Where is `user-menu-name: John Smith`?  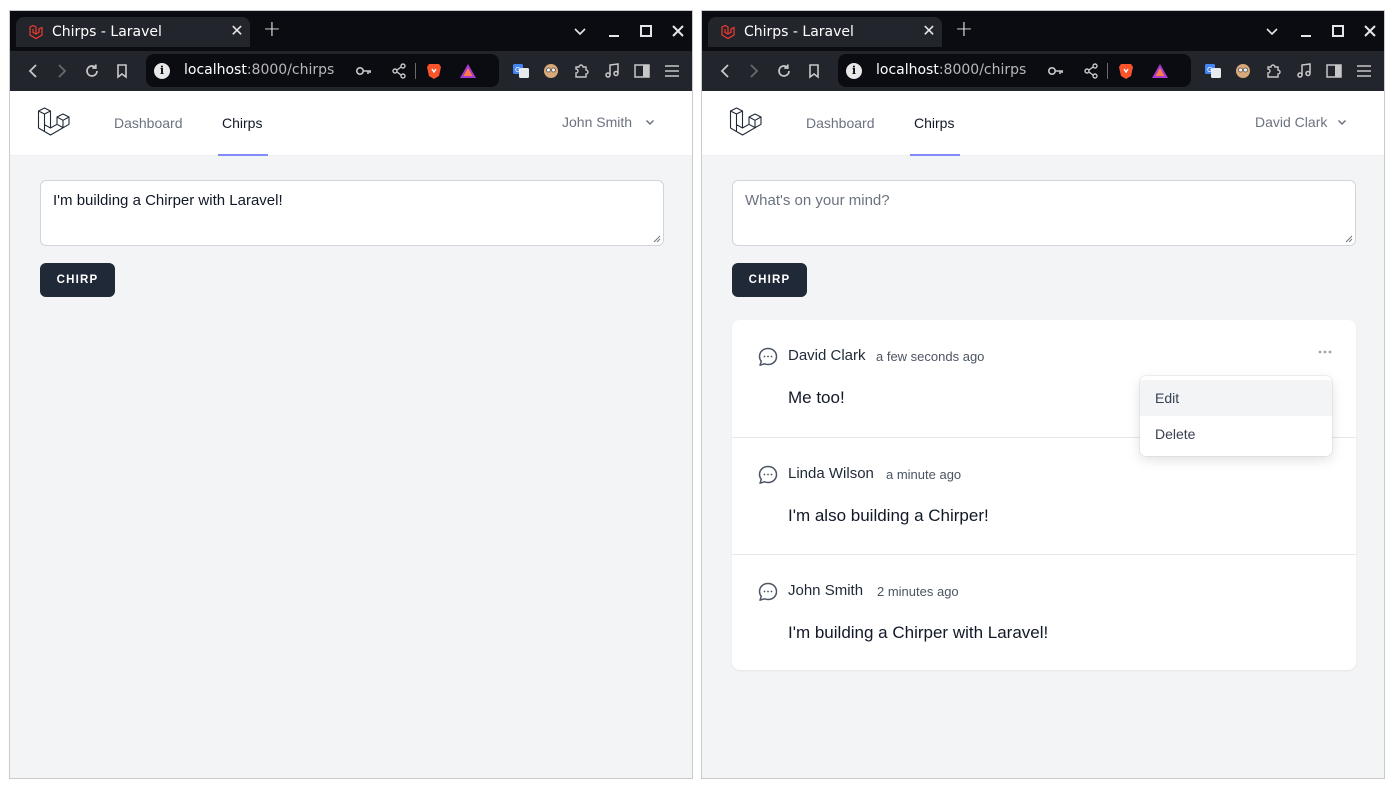 user-menu-name: John Smith is located at coordinates (597, 122).